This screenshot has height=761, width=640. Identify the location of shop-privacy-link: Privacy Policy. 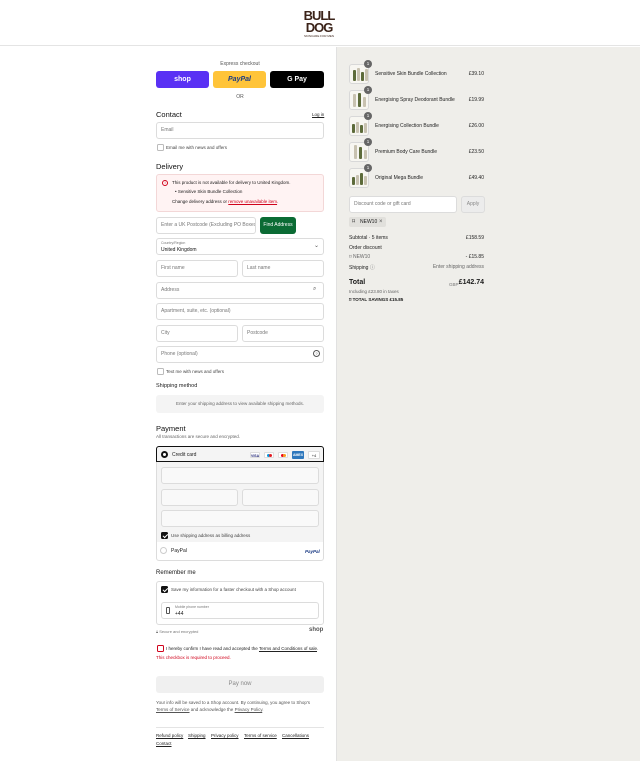
(249, 709).